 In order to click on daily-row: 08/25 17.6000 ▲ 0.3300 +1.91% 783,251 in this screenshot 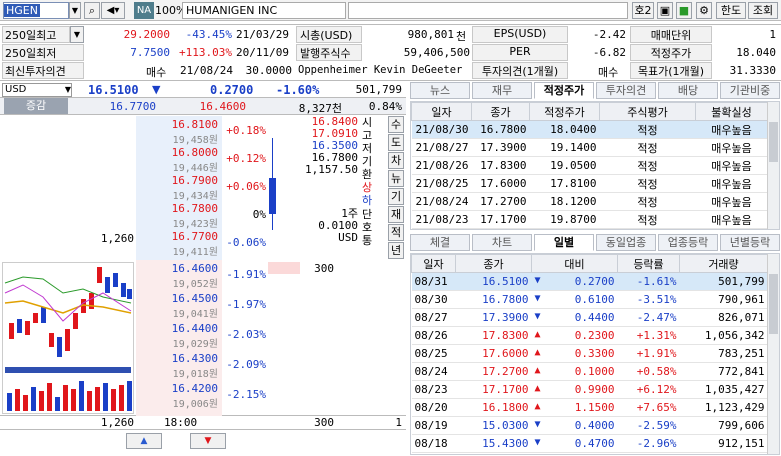, I will do `click(589, 353)`.